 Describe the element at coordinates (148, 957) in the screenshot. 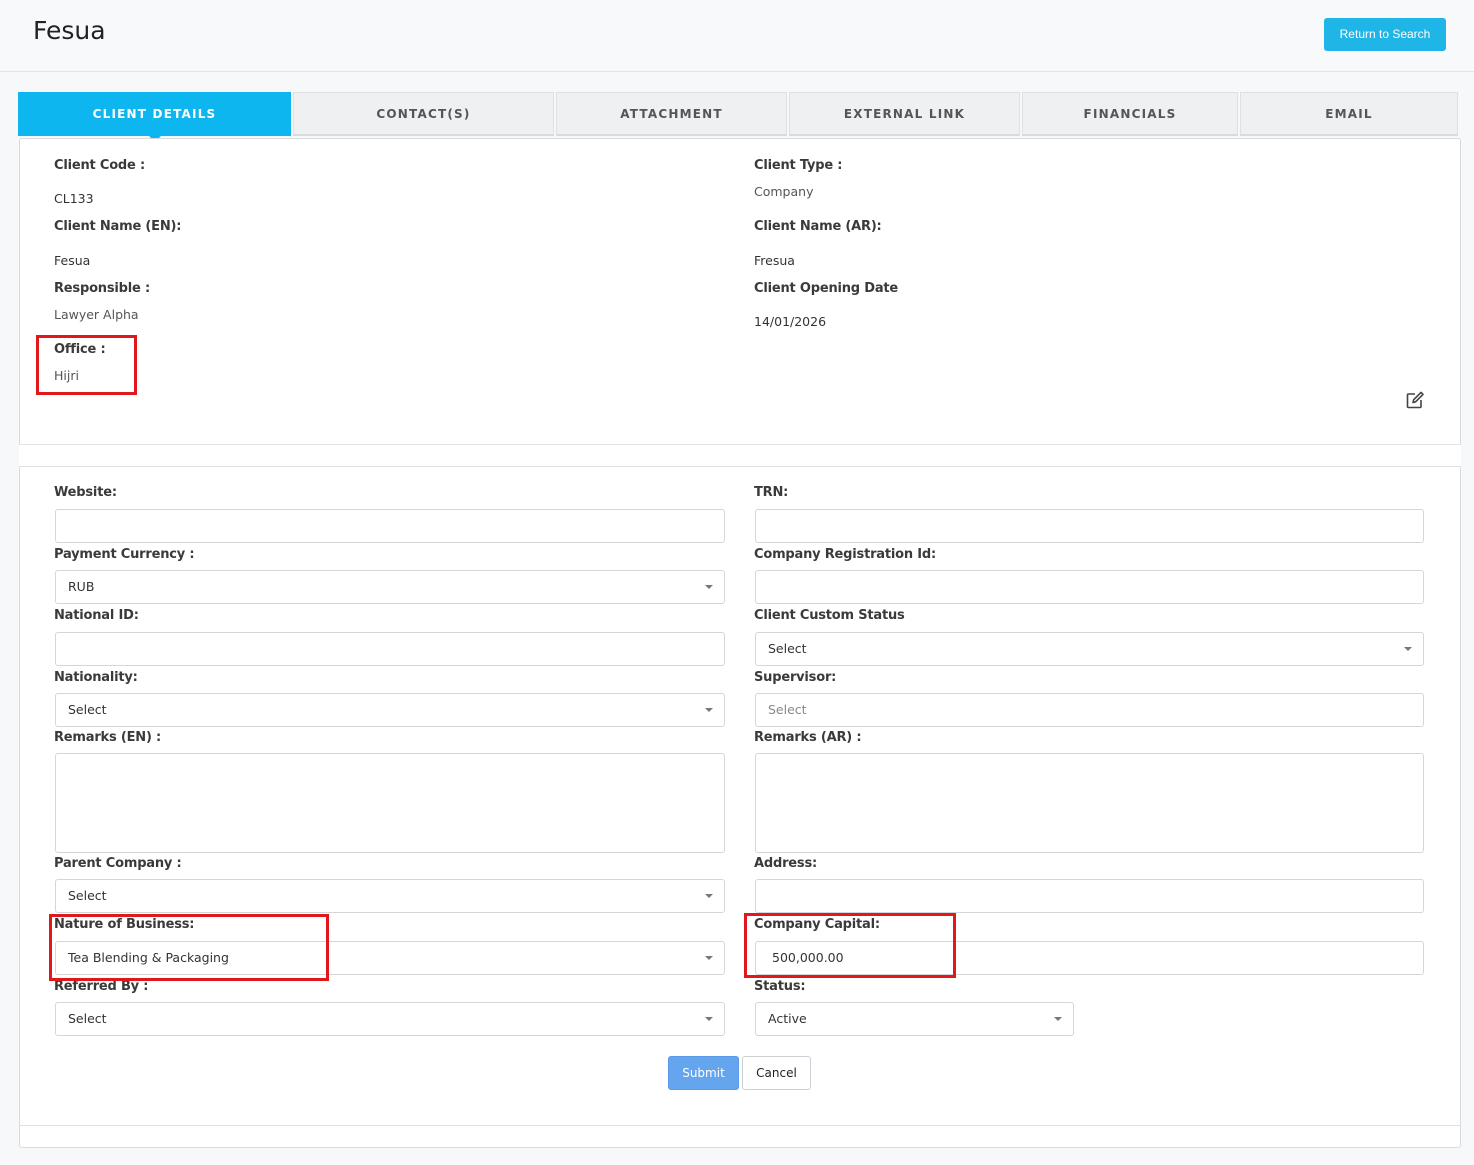

I see `select-value: Tea Blending & Packaging` at that location.